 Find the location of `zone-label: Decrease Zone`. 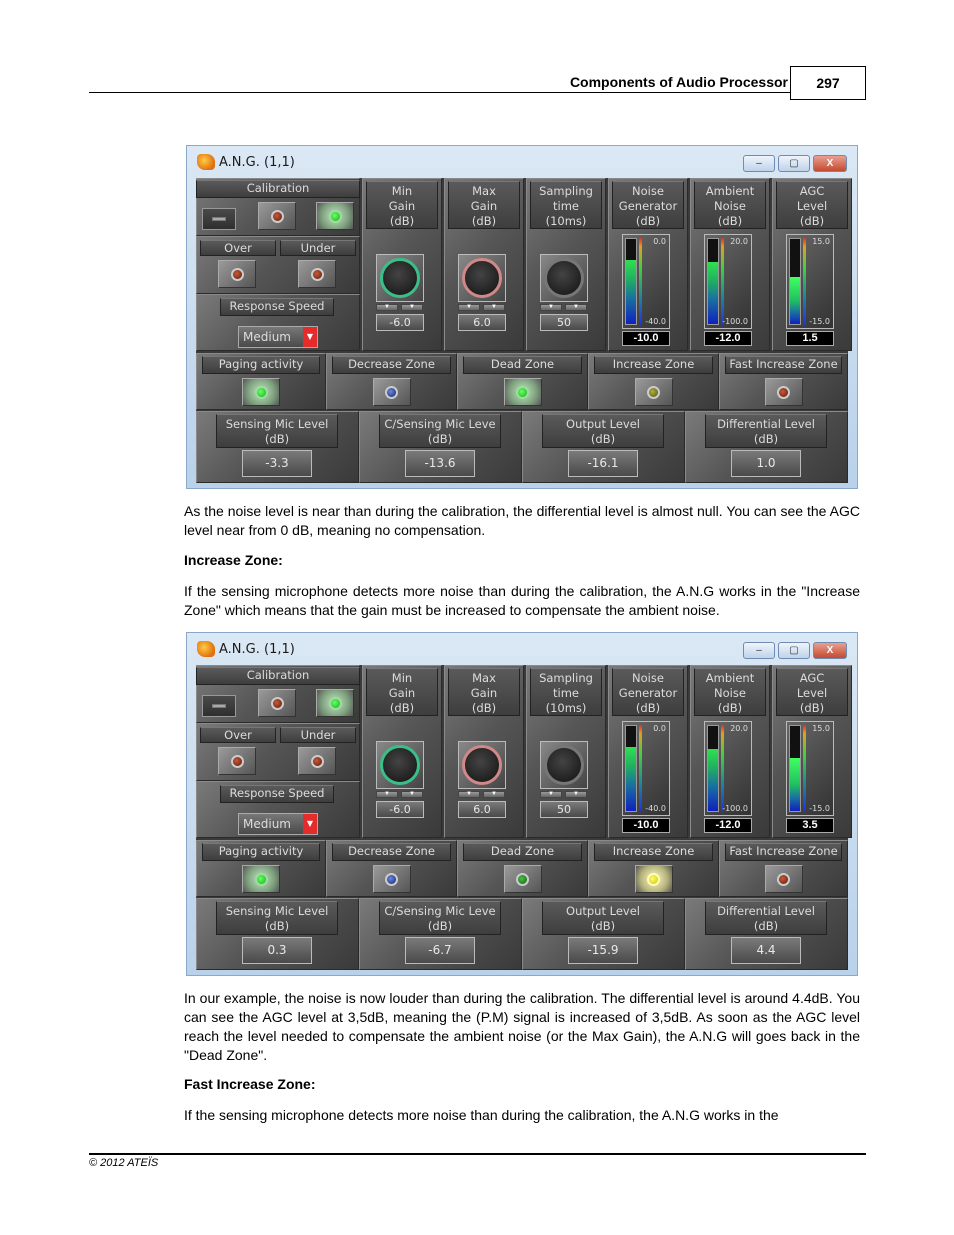

zone-label: Decrease Zone is located at coordinates (391, 852).